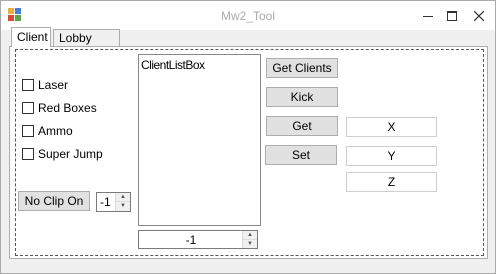 Image resolution: width=496 pixels, height=274 pixels. Describe the element at coordinates (70, 154) in the screenshot. I see `checkbox-label: Super Jump` at that location.